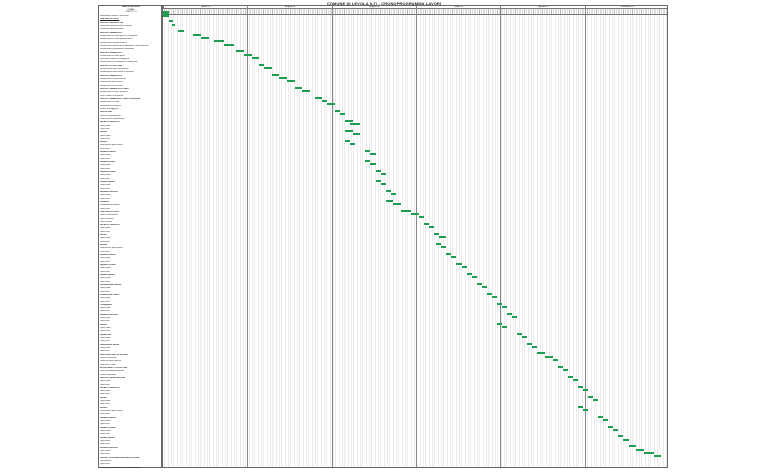 The image size is (768, 472). Describe the element at coordinates (111, 65) in the screenshot. I see `task-row: LAVORI DI COPERTURA` at that location.